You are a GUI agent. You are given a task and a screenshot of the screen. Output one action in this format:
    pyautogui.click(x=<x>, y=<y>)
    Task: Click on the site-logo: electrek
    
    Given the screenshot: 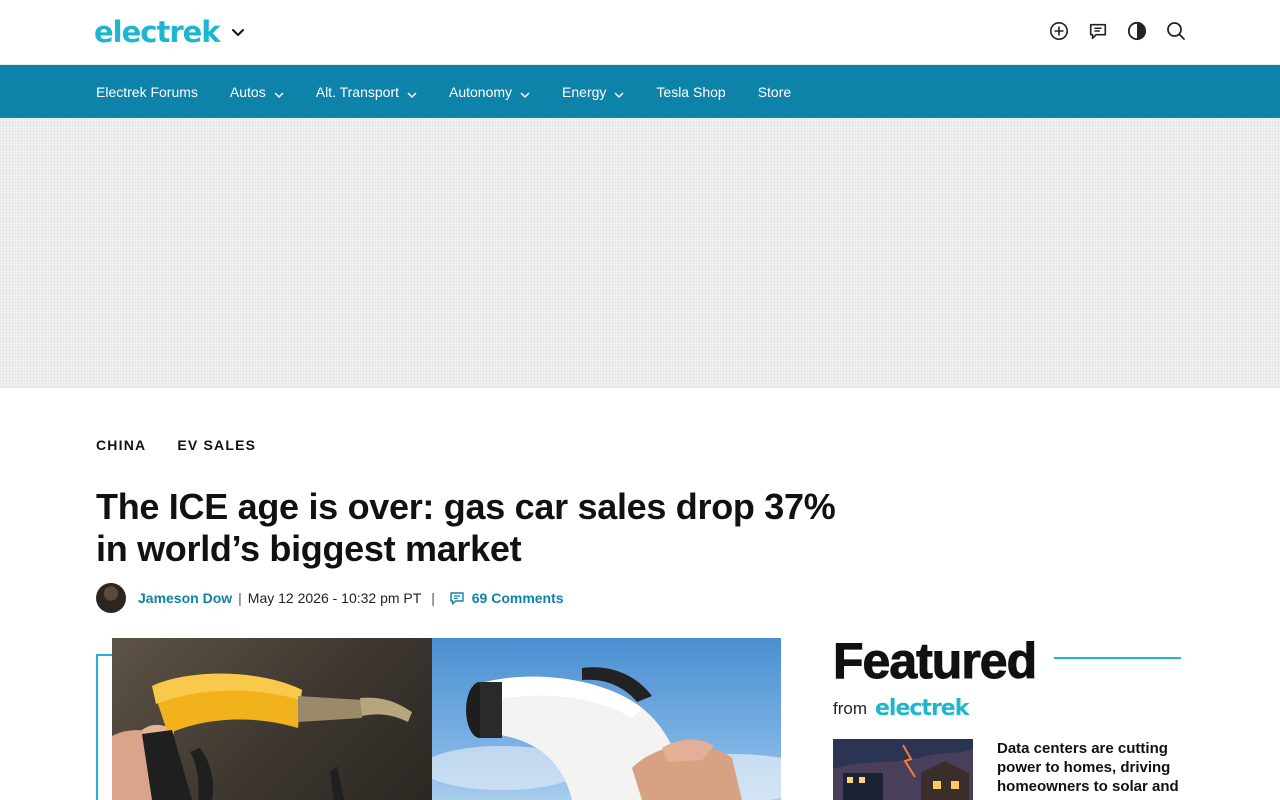 What is the action you would take?
    pyautogui.click(x=157, y=32)
    